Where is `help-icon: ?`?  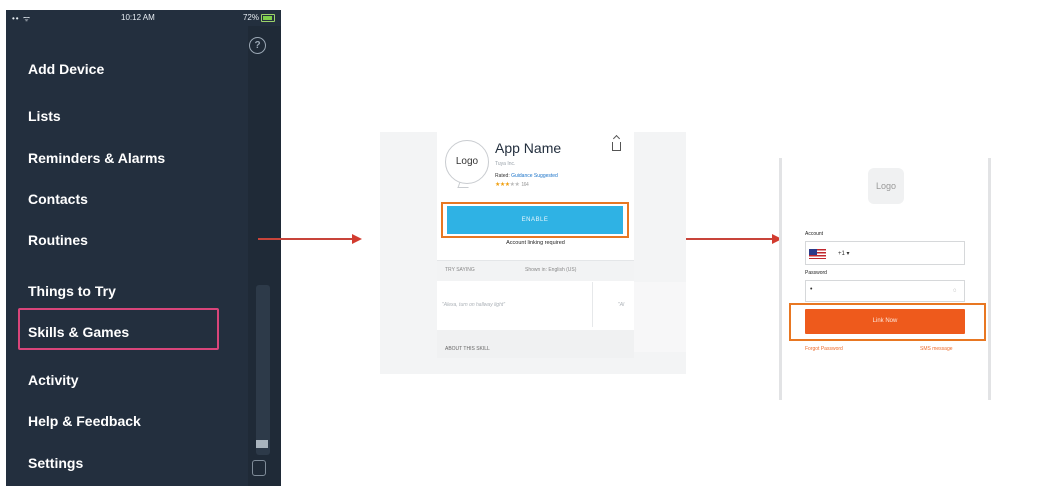 help-icon: ? is located at coordinates (257, 45).